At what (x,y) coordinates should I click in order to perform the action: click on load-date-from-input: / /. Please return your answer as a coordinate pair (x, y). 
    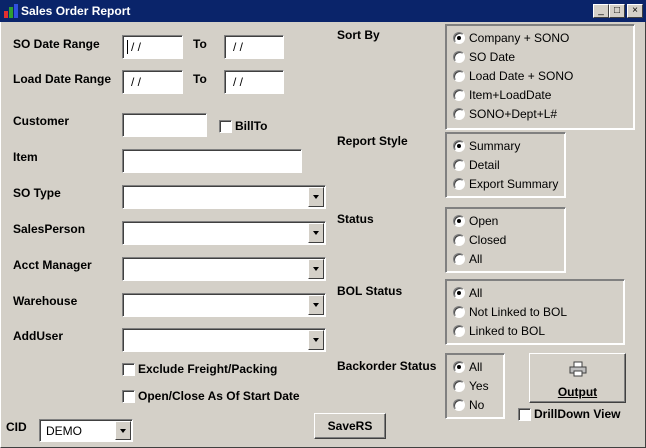
    Looking at the image, I should click on (152, 82).